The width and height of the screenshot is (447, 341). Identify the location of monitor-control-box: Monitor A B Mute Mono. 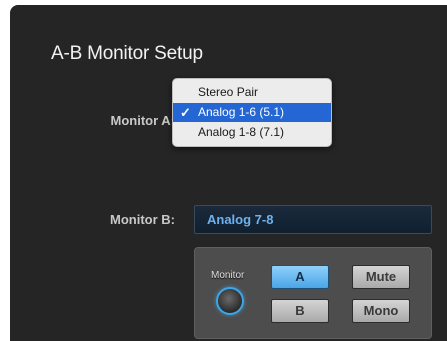
(313, 293).